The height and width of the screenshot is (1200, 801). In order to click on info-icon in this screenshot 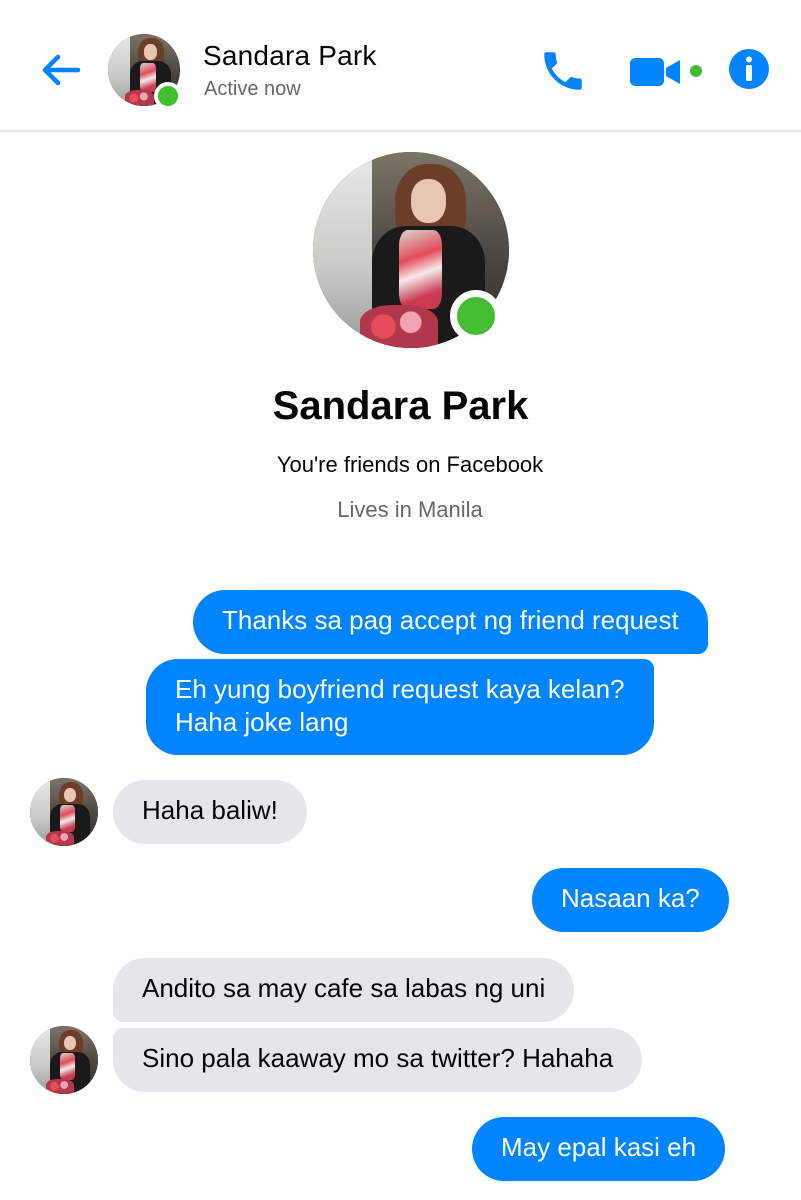, I will do `click(749, 69)`.